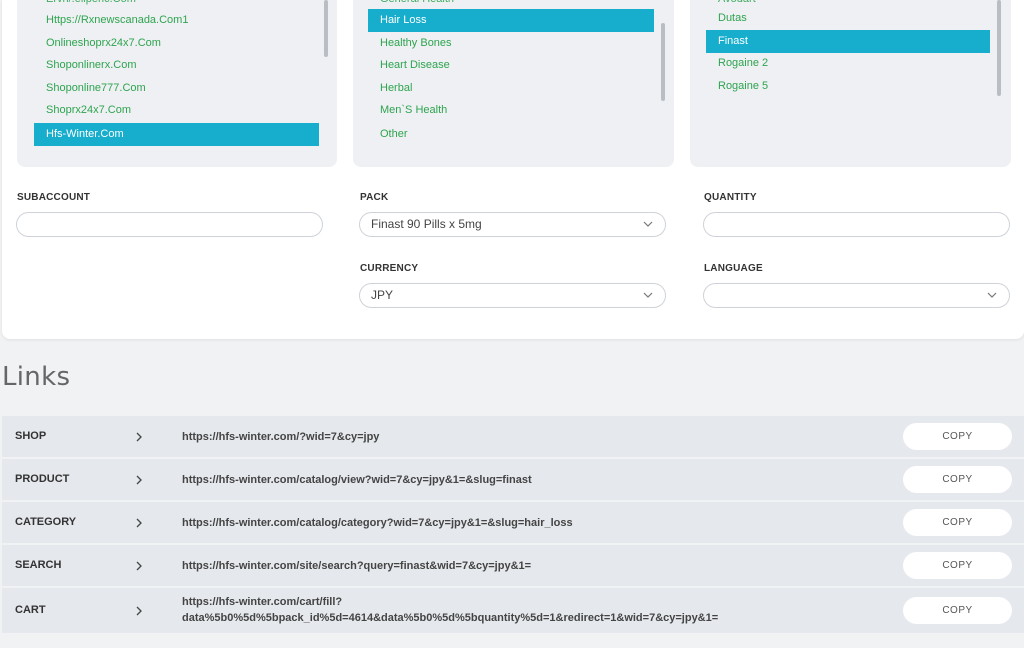  I want to click on list-item: Other, so click(511, 134).